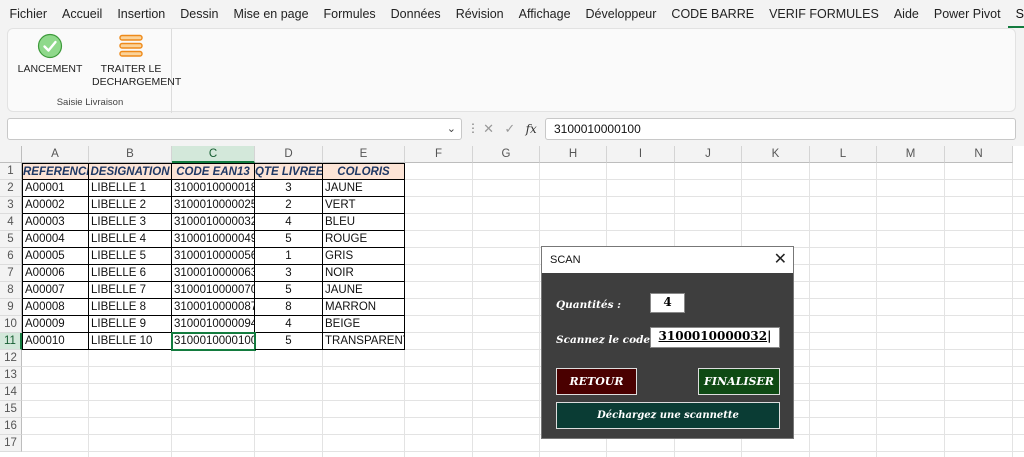 Image resolution: width=1024 pixels, height=457 pixels. Describe the element at coordinates (55, 307) in the screenshot. I see `table-cell: A00008` at that location.